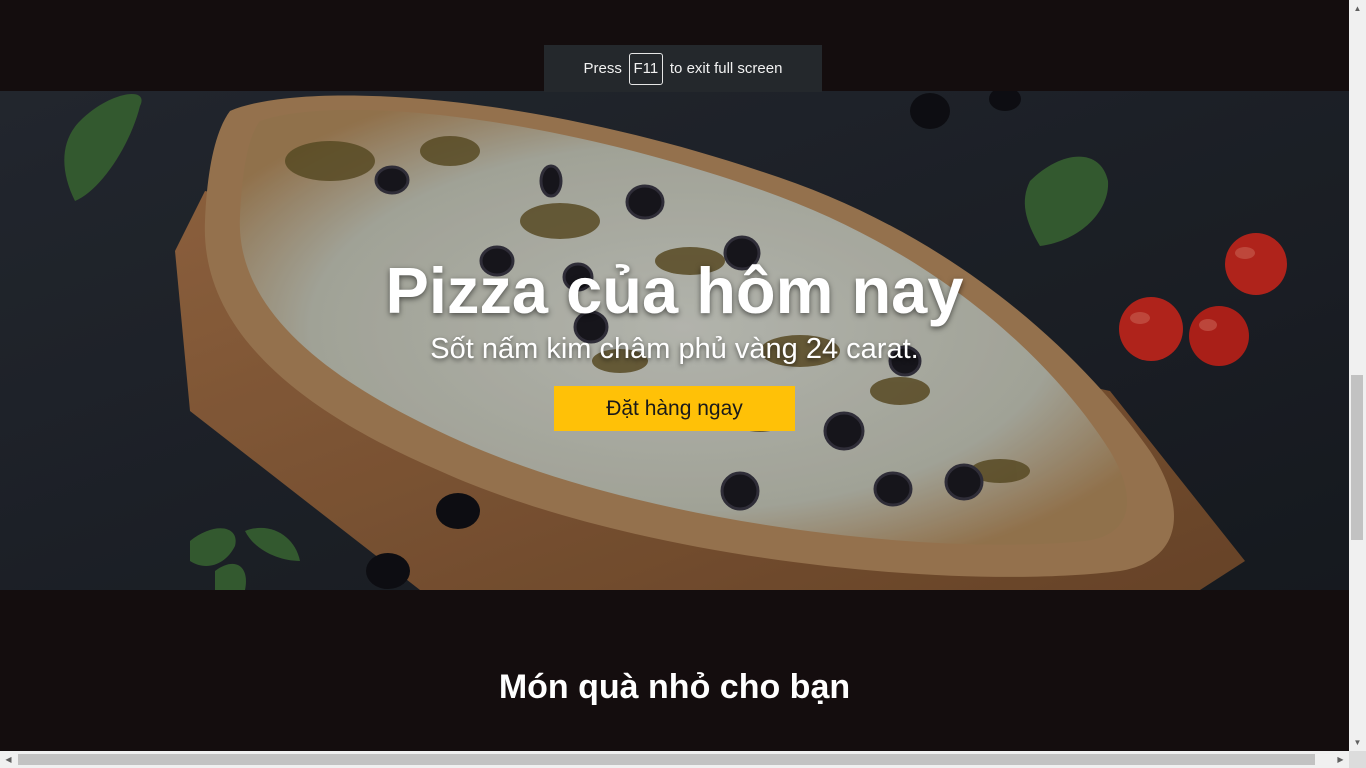 The width and height of the screenshot is (1366, 768). Describe the element at coordinates (674, 408) in the screenshot. I see `order-now-button: Đặt hàng ngay` at that location.